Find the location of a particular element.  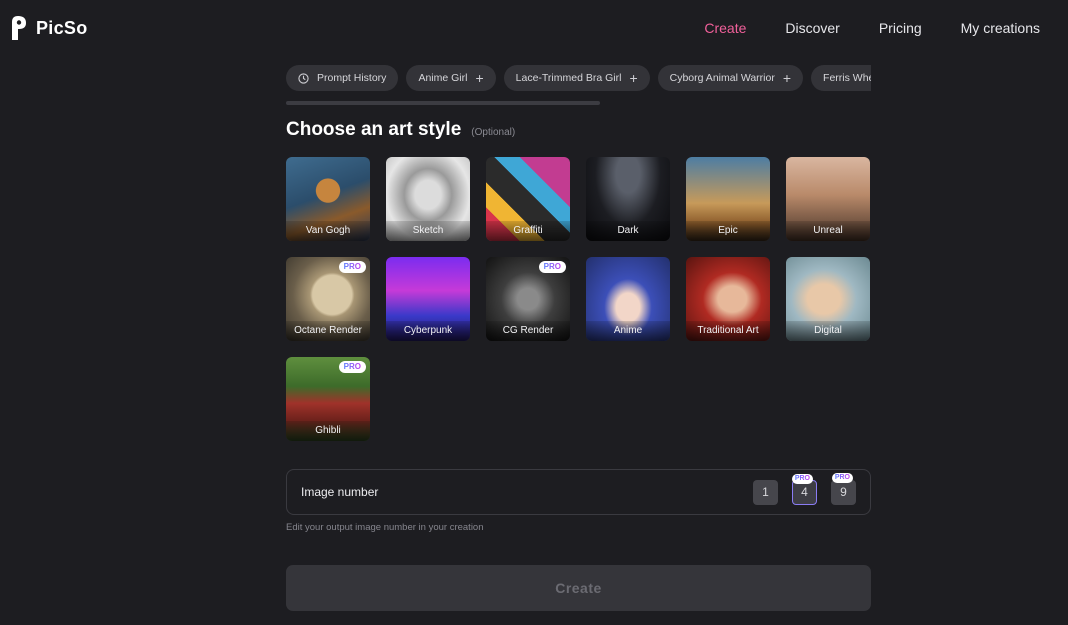

style-tile-dark: Dark is located at coordinates (628, 199).